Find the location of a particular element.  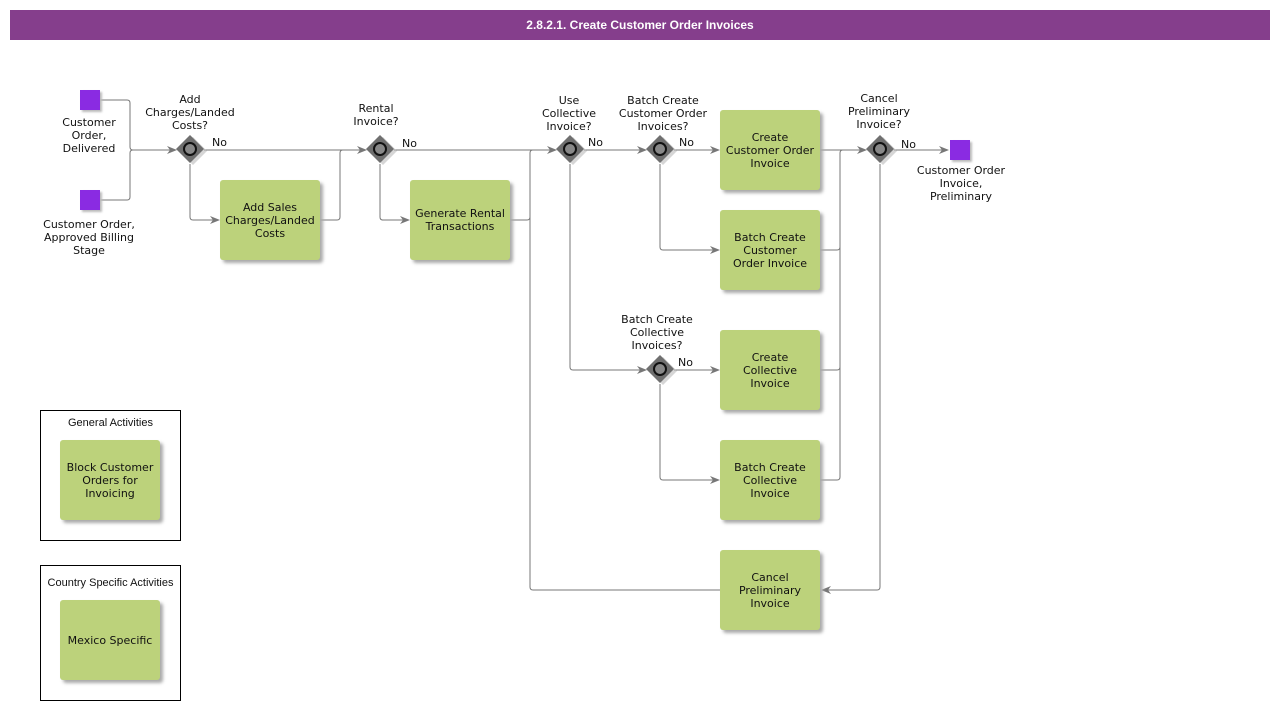

task-block-customer-orders: Block Customer Orders for Invoicing is located at coordinates (110, 480).